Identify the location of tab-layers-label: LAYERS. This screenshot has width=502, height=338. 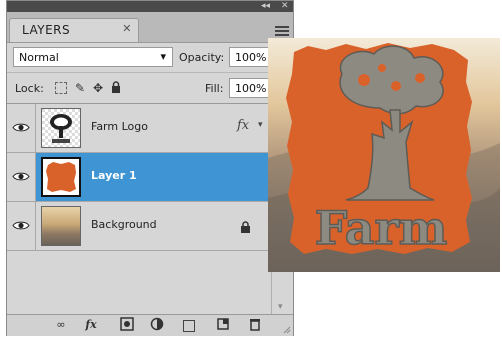
(46, 30).